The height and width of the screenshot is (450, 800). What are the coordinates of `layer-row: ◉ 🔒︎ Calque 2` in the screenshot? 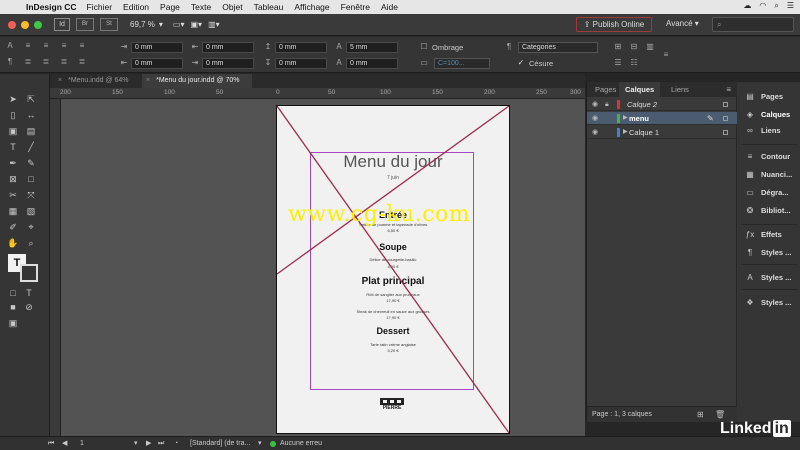 It's located at (662, 104).